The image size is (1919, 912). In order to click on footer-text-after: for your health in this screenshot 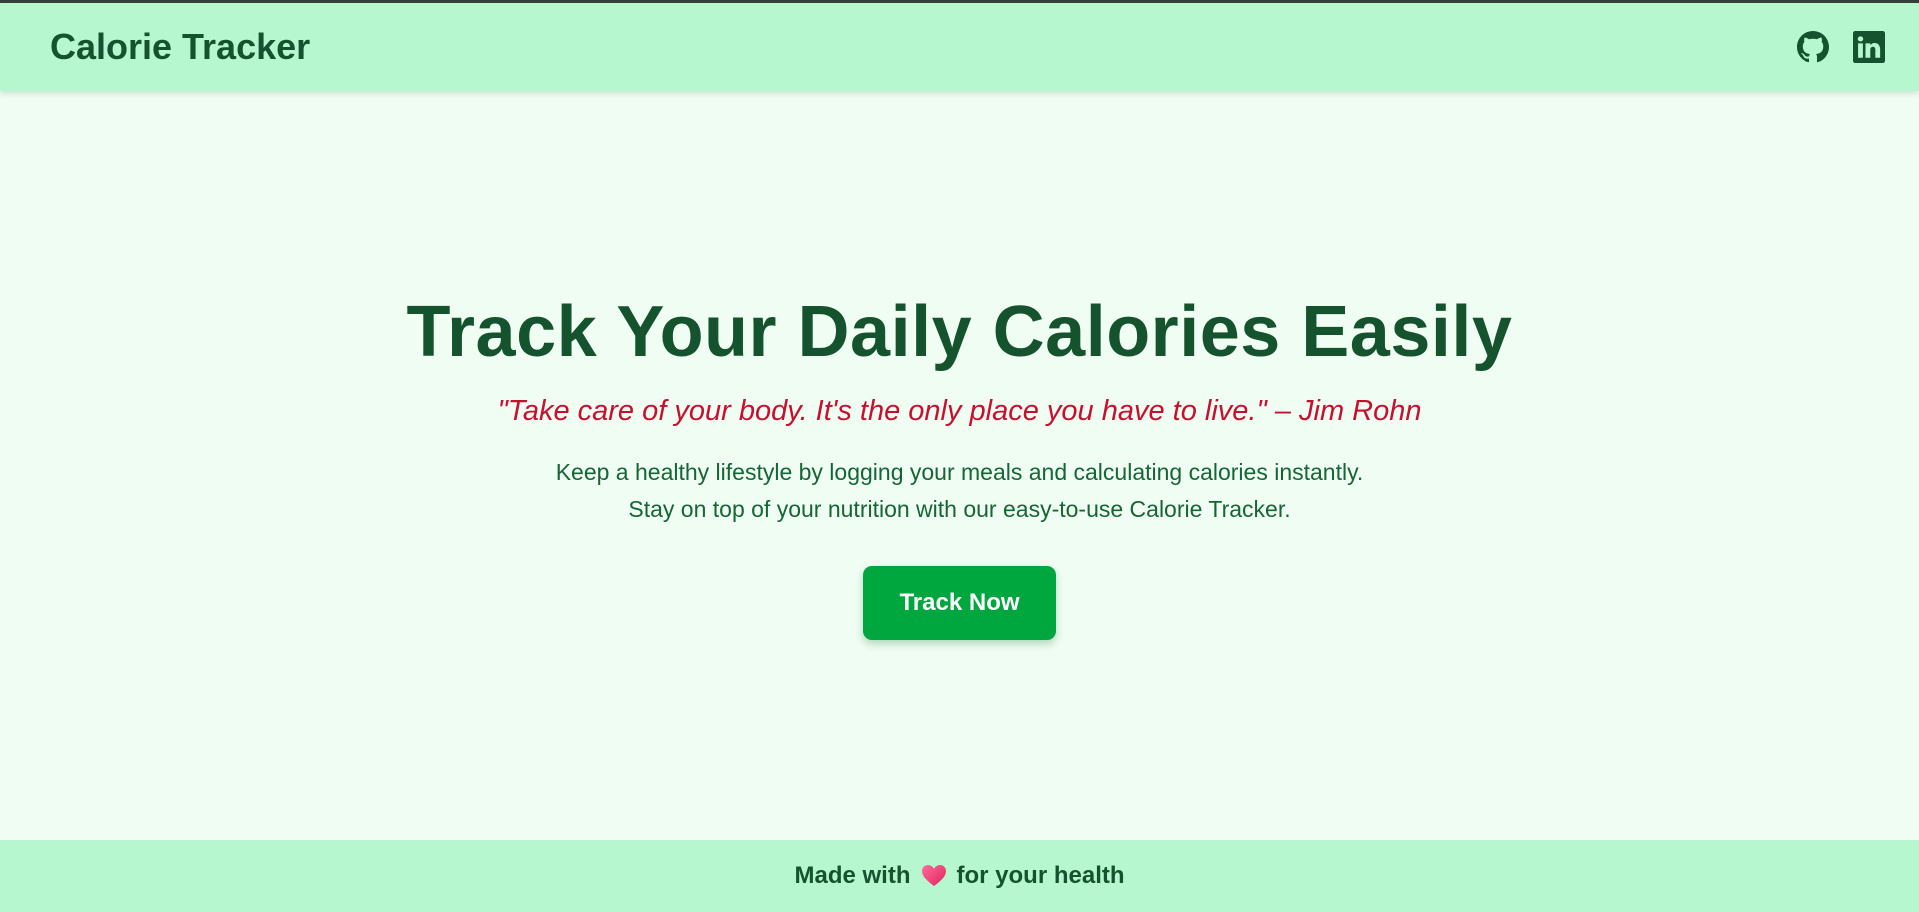, I will do `click(1040, 875)`.